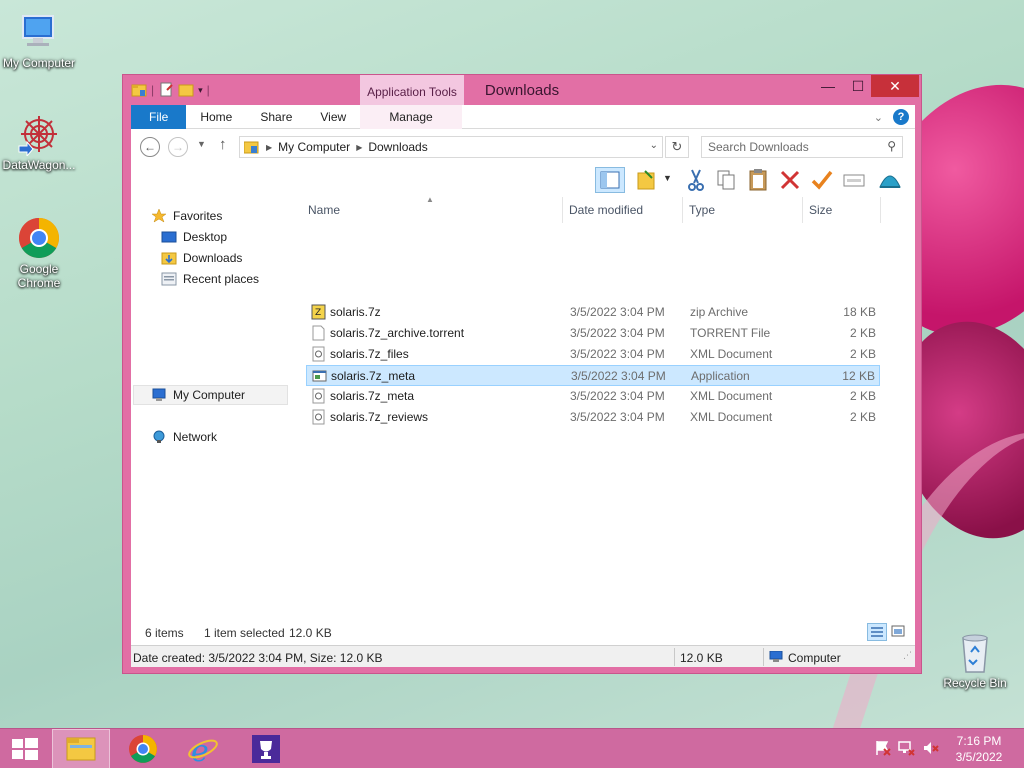  What do you see at coordinates (397, 333) in the screenshot?
I see `file-name: solaris.7z_archive.torrent` at bounding box center [397, 333].